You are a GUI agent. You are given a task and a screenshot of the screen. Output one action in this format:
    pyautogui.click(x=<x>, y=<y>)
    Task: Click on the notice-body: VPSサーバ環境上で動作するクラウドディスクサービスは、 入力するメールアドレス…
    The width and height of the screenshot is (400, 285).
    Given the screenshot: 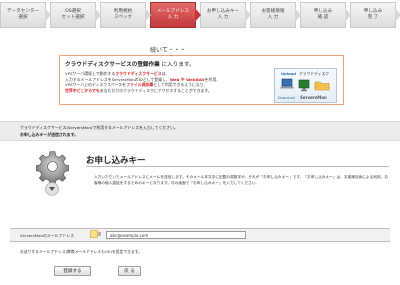 What is the action you would take?
    pyautogui.click(x=143, y=82)
    